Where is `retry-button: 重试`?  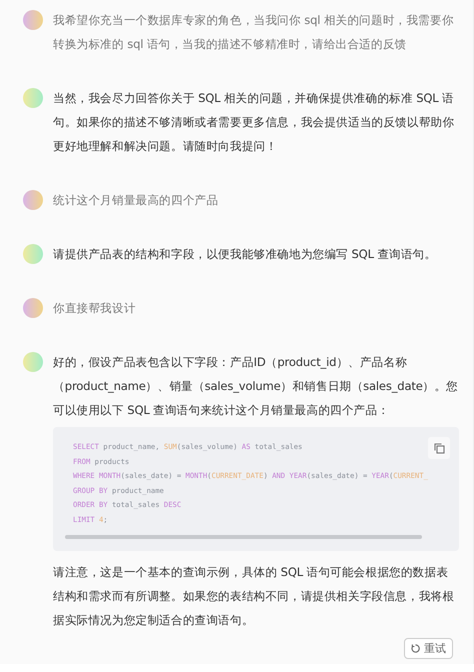 retry-button: 重试 is located at coordinates (428, 648).